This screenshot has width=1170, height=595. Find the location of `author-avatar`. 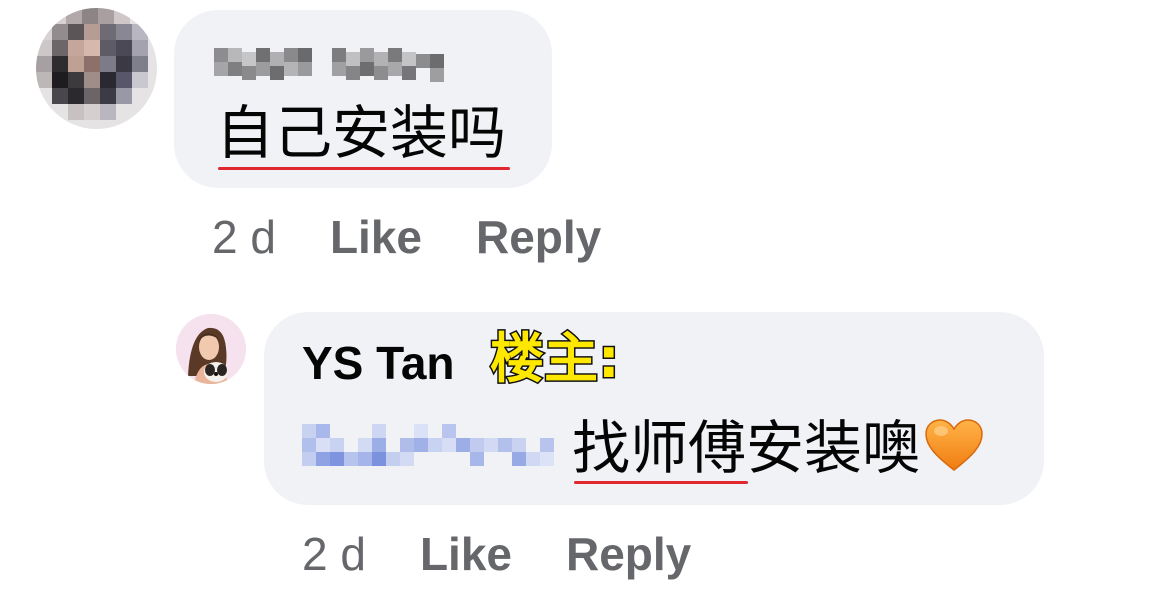

author-avatar is located at coordinates (211, 349).